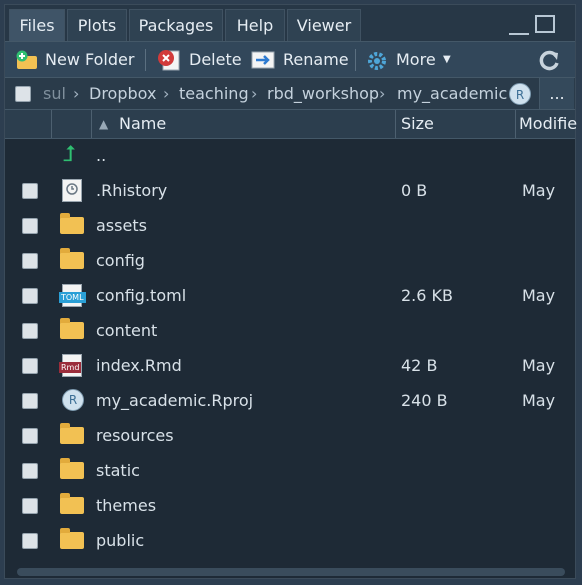 This screenshot has width=582, height=585. Describe the element at coordinates (72, 190) in the screenshot. I see `history-file-icon` at that location.